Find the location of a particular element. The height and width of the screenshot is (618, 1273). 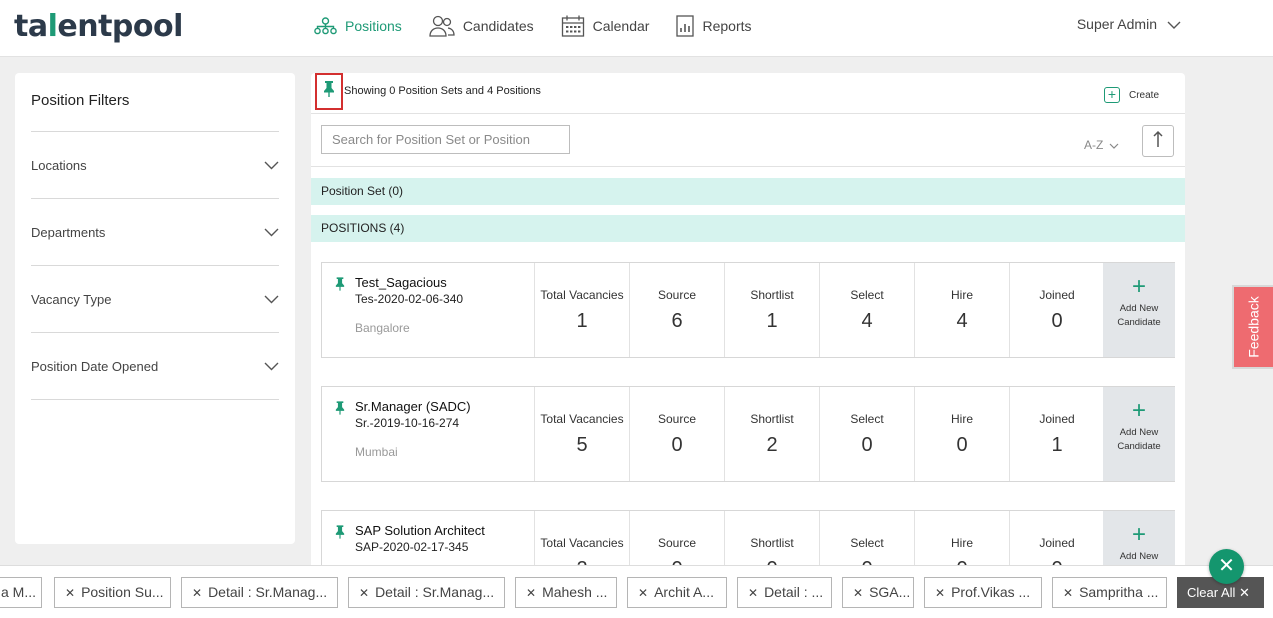

stat-value: 4 is located at coordinates (867, 321).